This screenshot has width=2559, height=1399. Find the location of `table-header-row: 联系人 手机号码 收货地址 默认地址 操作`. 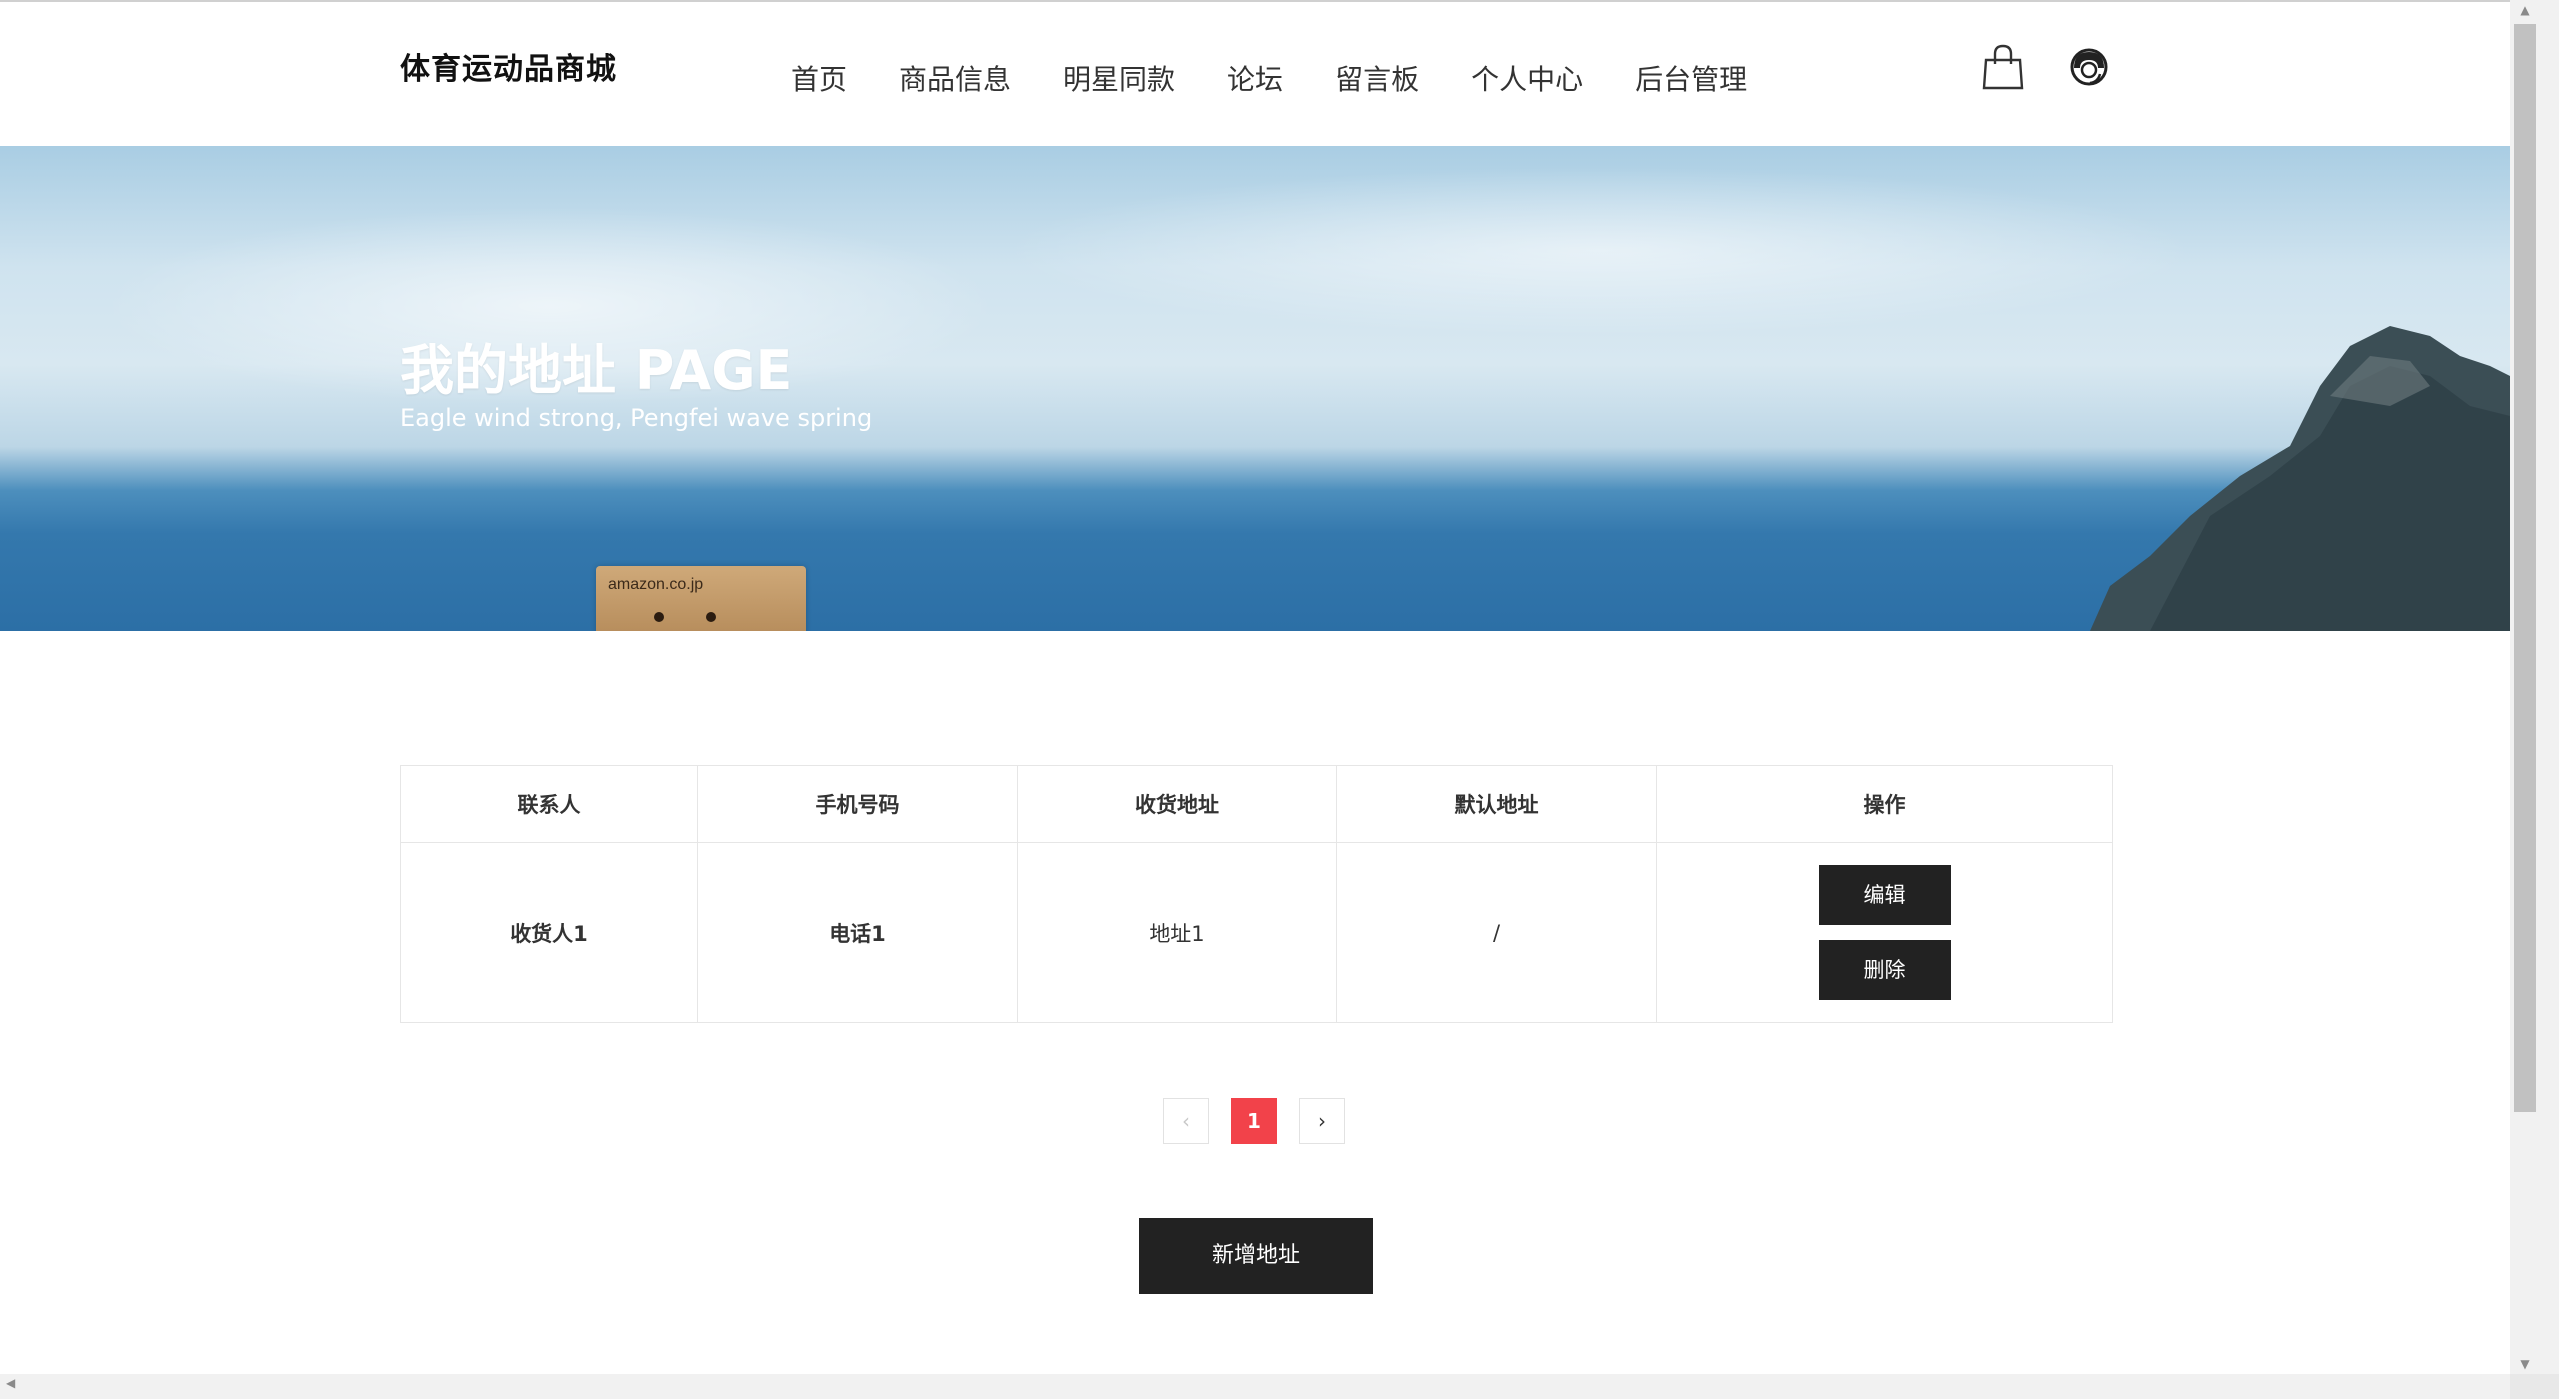

table-header-row: 联系人 手机号码 收货地址 默认地址 操作 is located at coordinates (1256, 804).